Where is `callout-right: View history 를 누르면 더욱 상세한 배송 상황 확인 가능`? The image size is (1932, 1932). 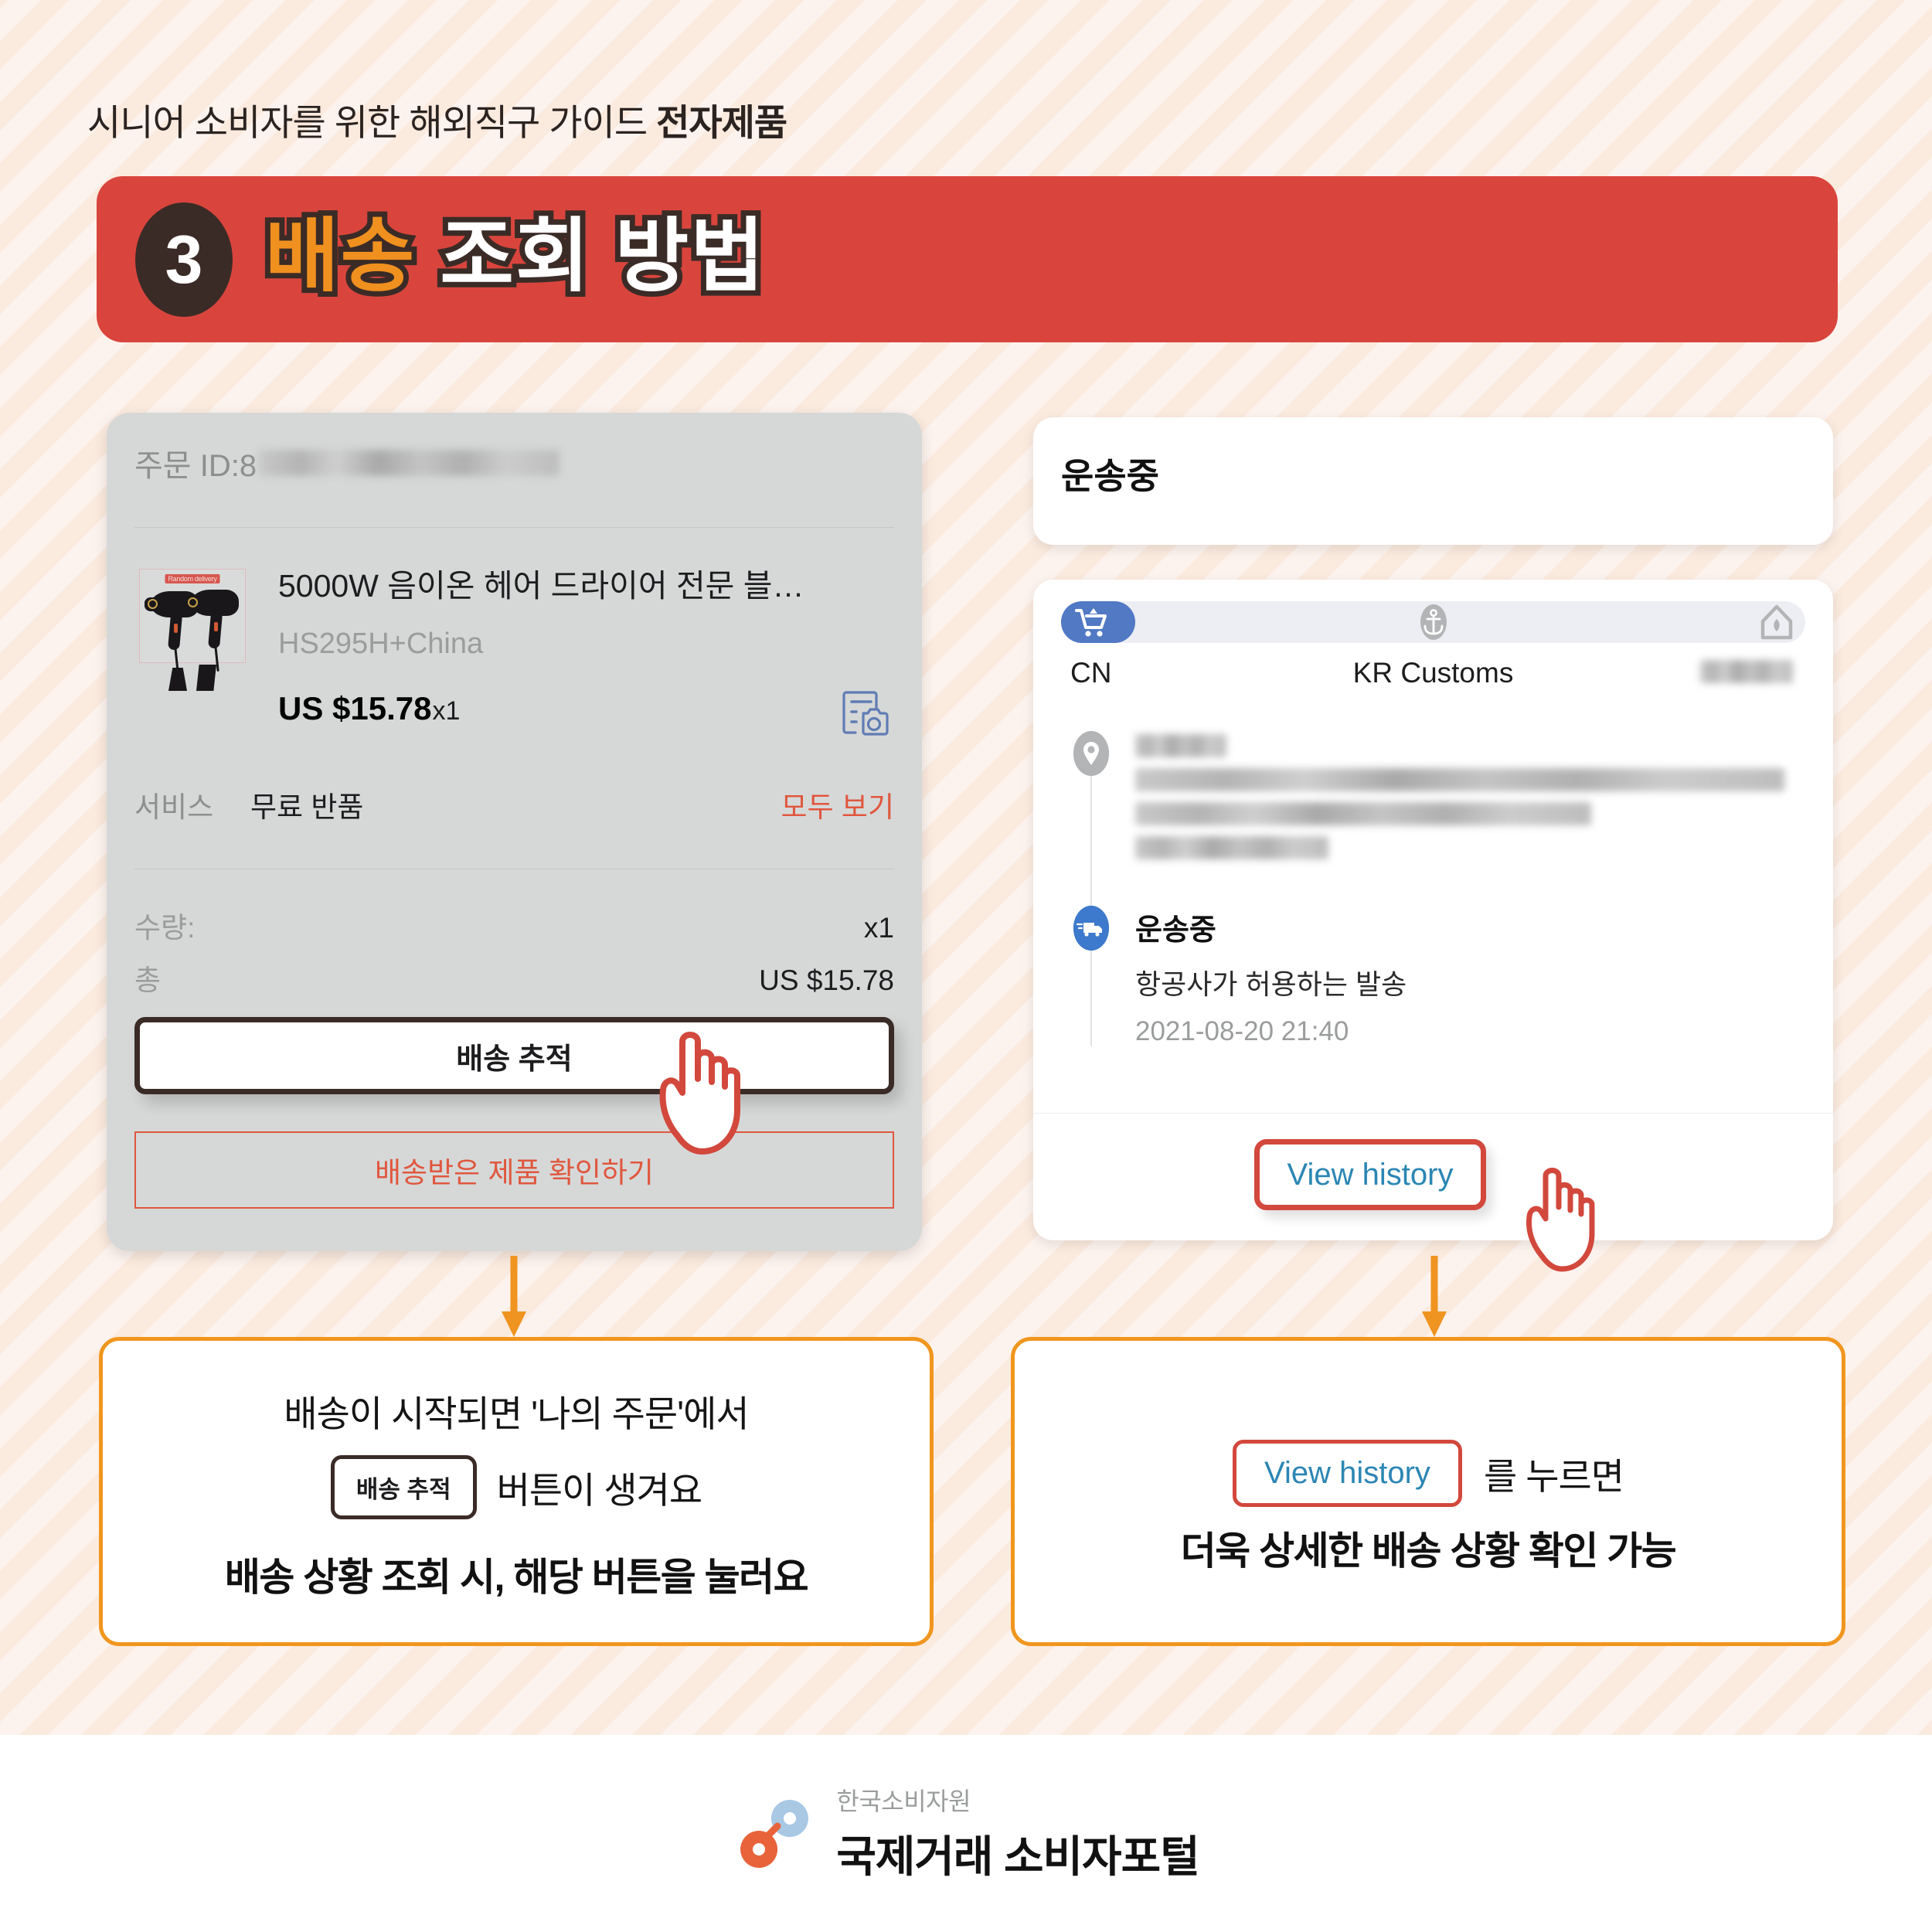 callout-right: View history 를 누르면 더욱 상세한 배송 상황 확인 가능 is located at coordinates (1428, 1491).